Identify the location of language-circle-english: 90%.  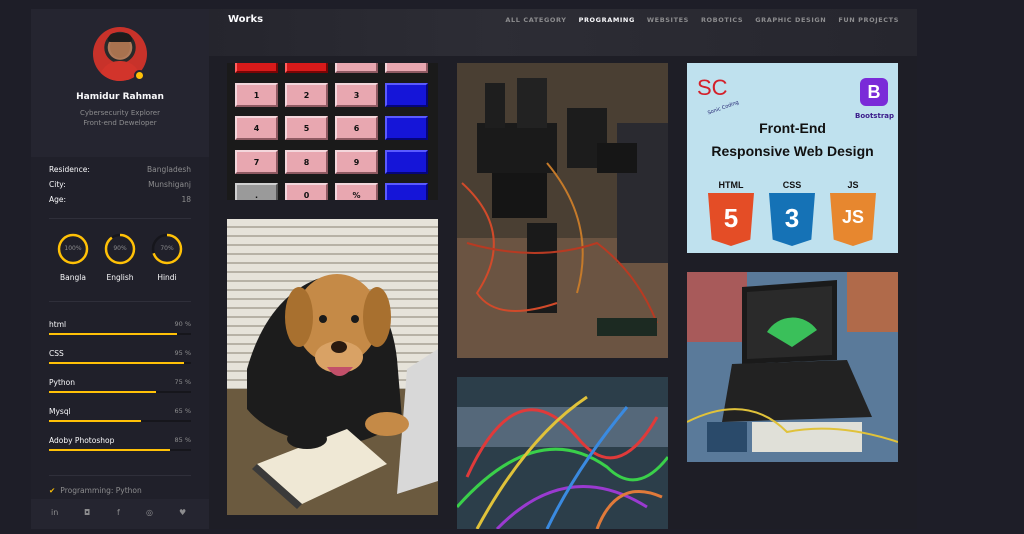
(120, 249).